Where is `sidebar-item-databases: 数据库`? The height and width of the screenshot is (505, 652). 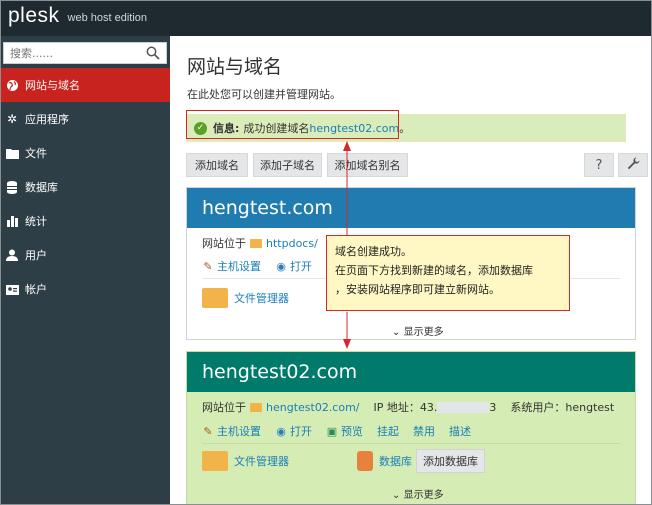
sidebar-item-databases: 数据库 is located at coordinates (85, 187).